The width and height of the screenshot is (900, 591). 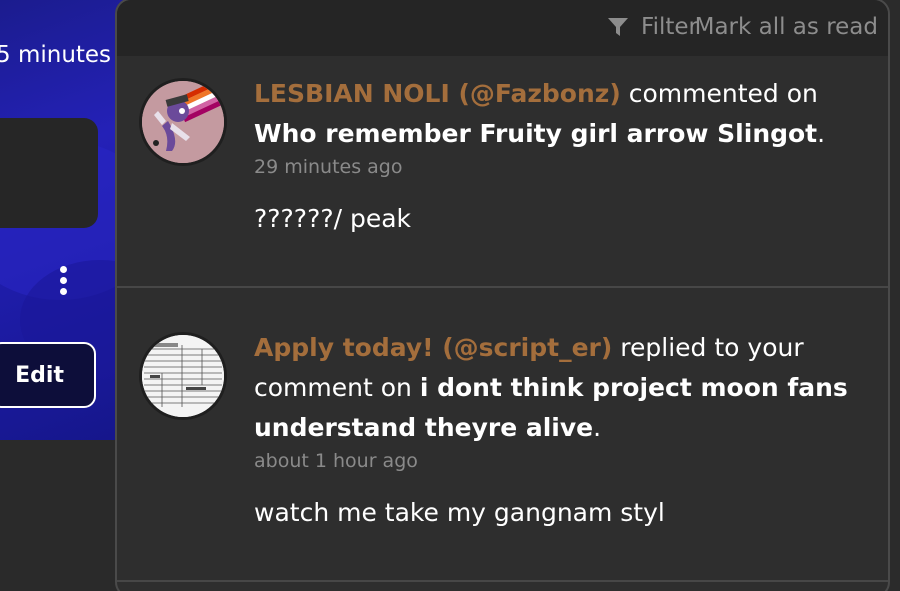 I want to click on filter-label: Filter, so click(x=669, y=27).